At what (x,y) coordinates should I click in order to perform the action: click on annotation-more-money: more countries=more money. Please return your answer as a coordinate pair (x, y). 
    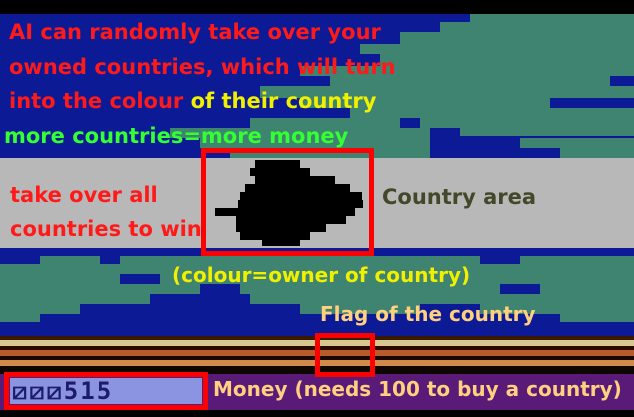
    Looking at the image, I should click on (176, 136).